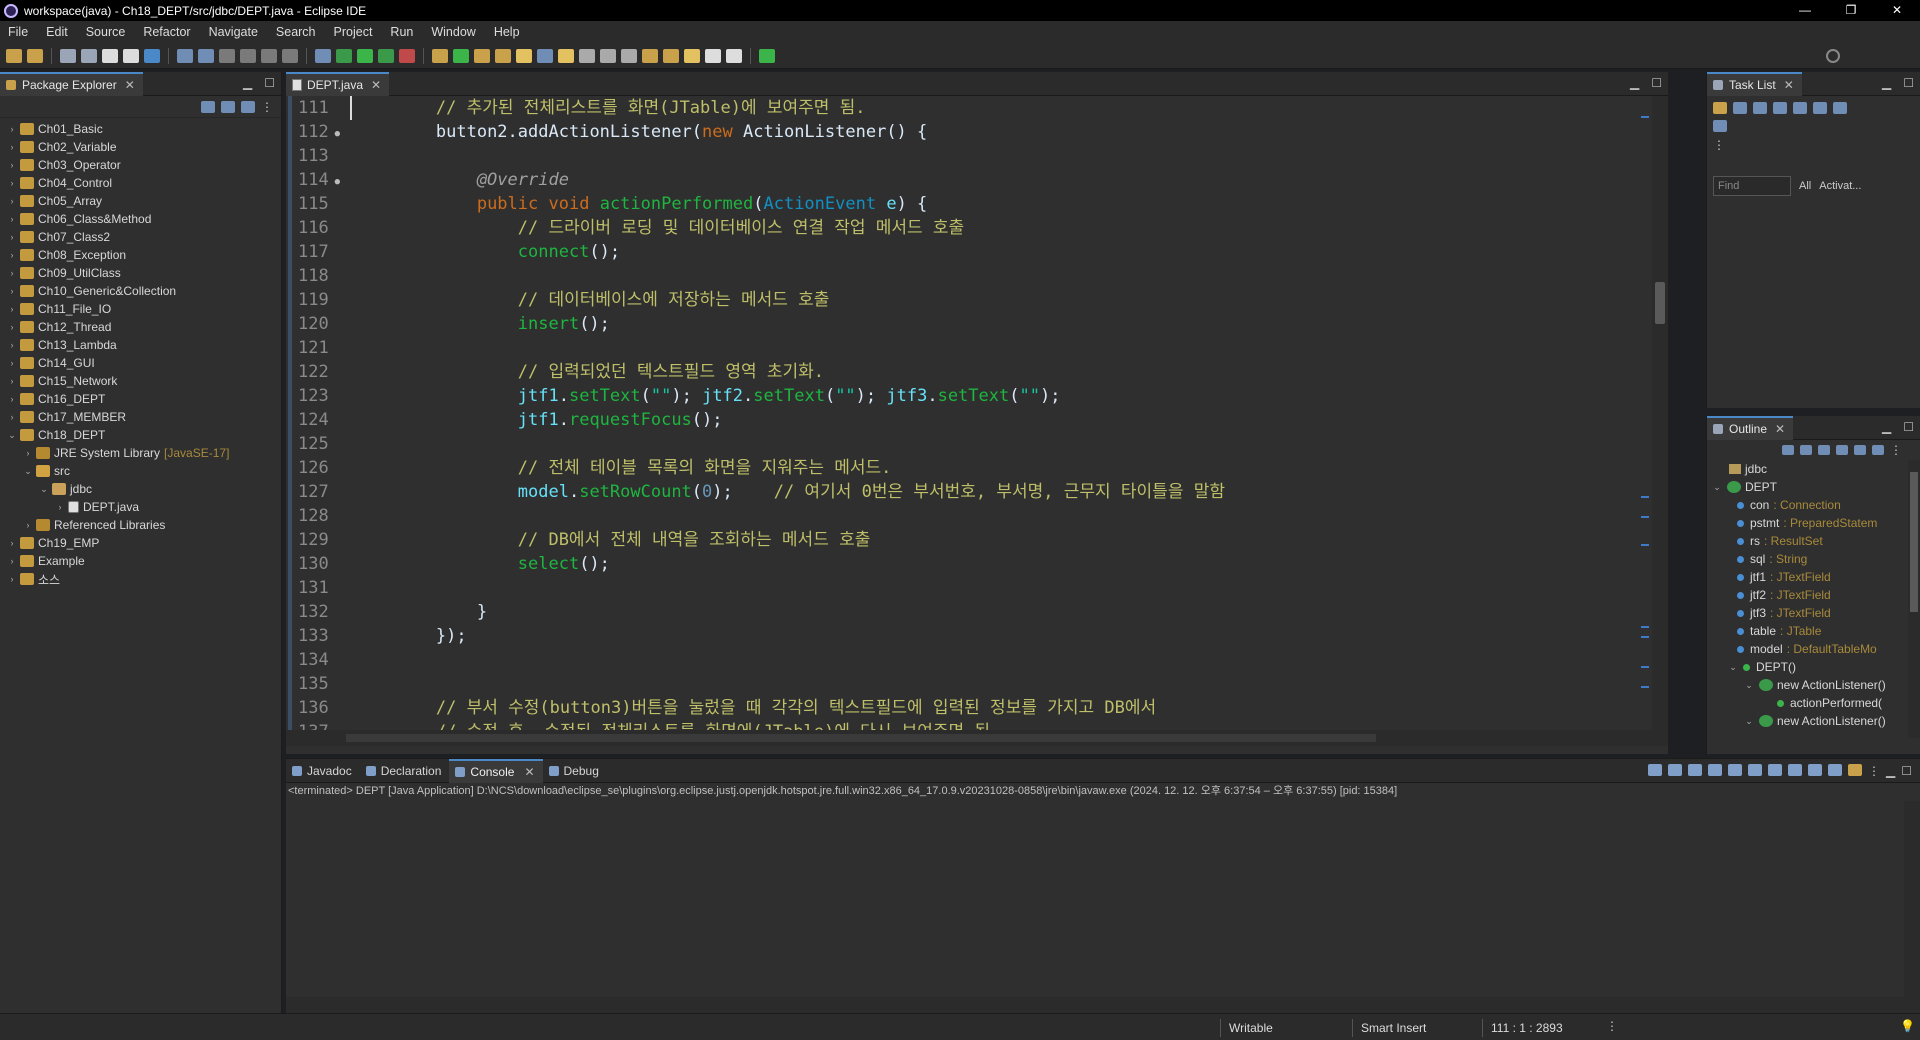 The image size is (1920, 1040). I want to click on redo-icon, so click(131, 55).